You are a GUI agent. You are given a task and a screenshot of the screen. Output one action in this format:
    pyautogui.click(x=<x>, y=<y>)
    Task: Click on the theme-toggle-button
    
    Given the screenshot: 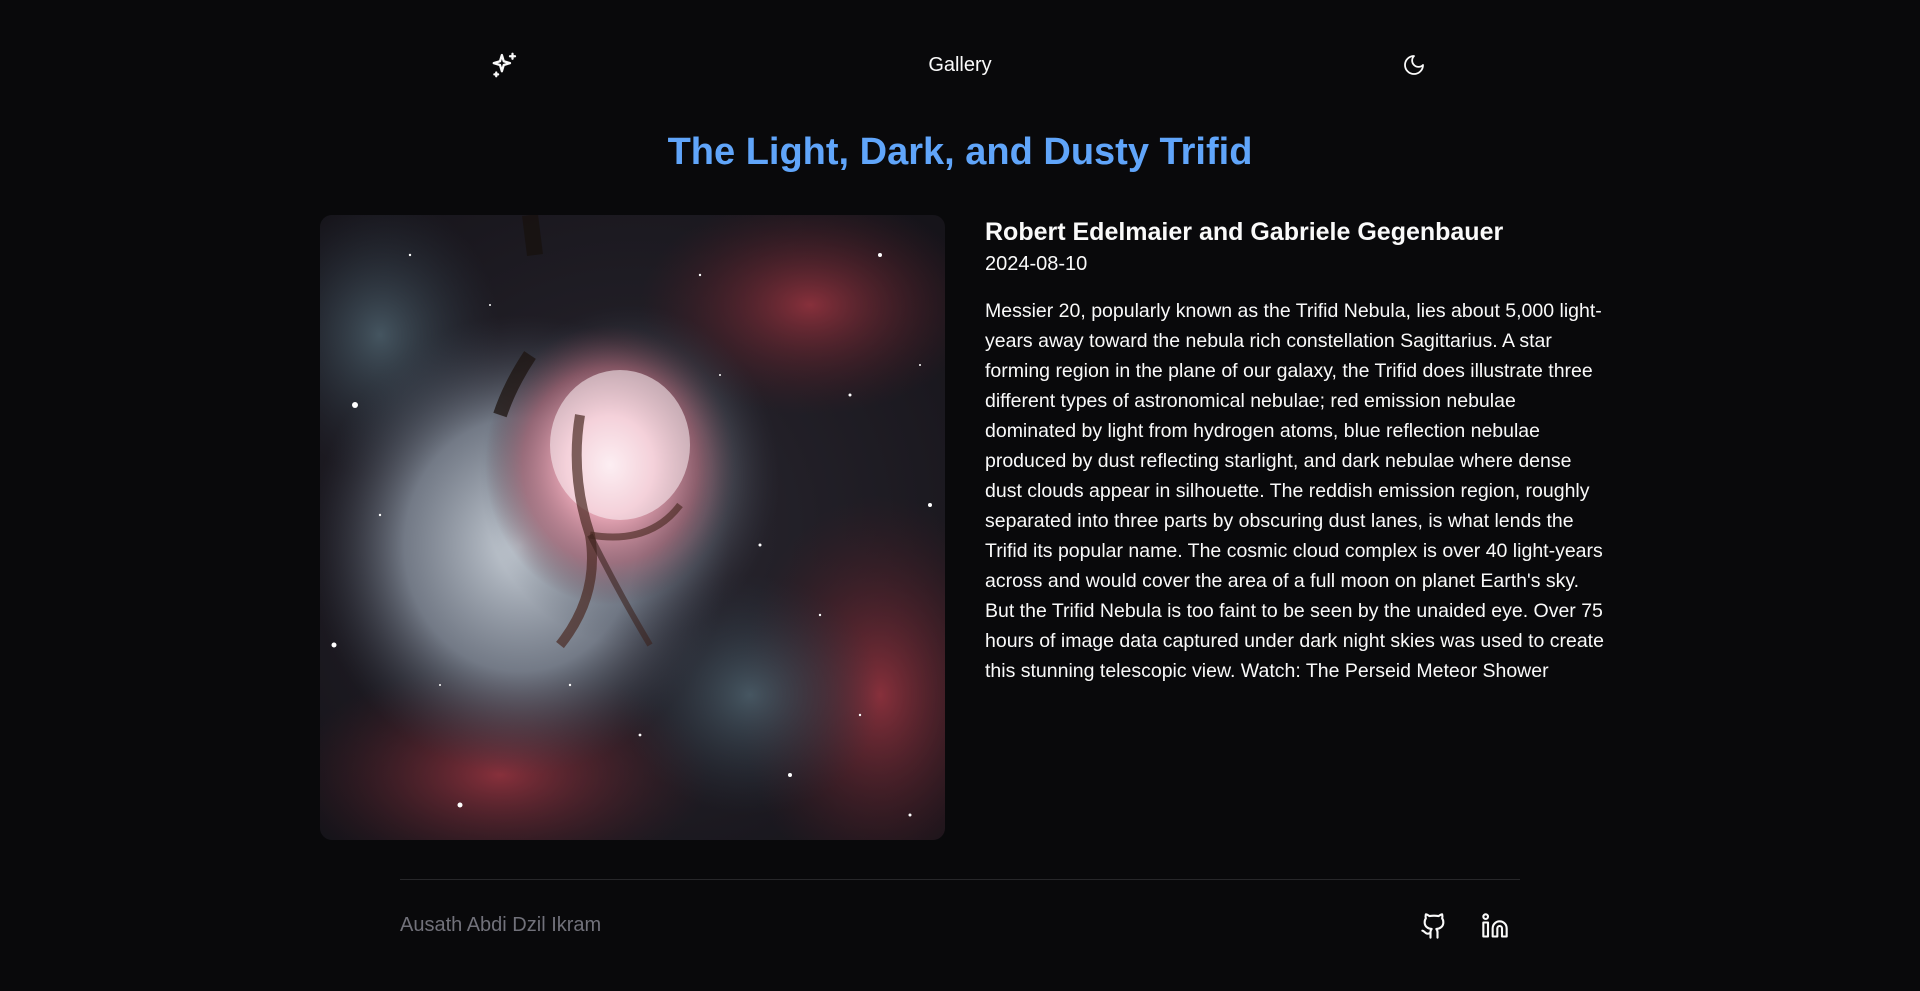 What is the action you would take?
    pyautogui.click(x=1414, y=65)
    